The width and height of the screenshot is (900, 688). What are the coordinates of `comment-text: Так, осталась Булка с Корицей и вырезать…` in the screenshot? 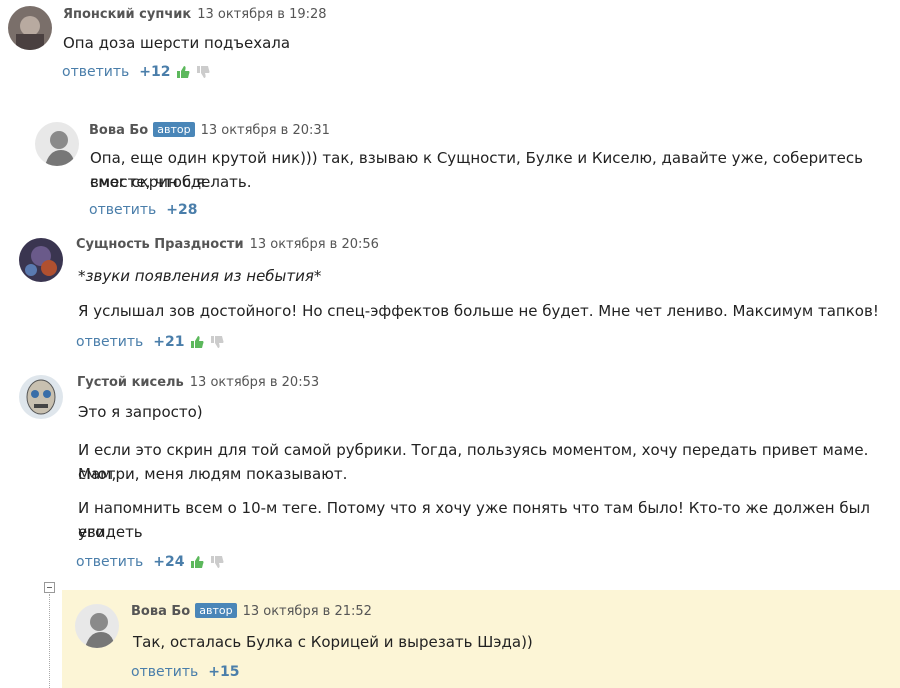 It's located at (333, 642).